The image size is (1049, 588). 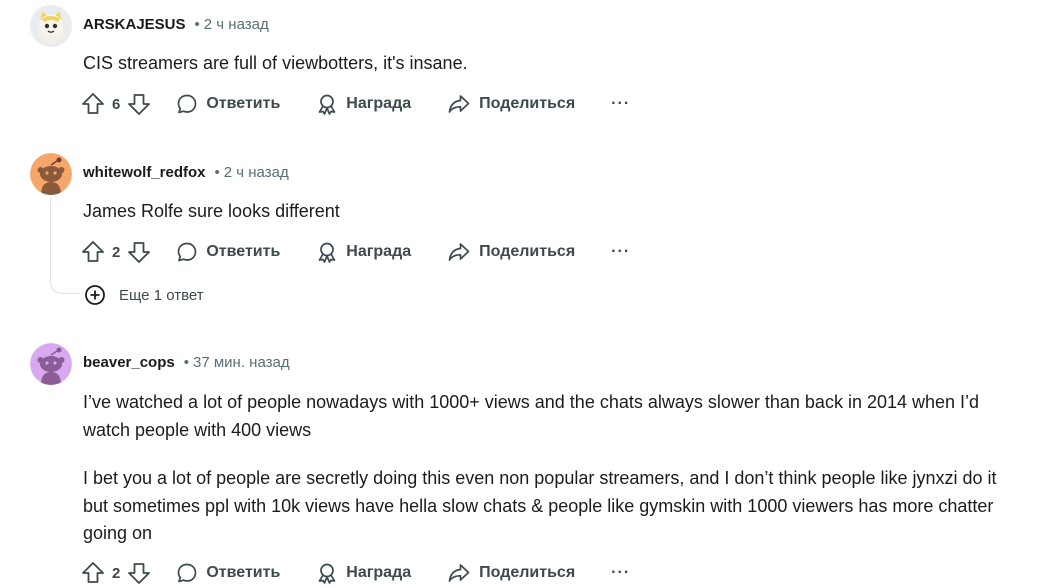 I want to click on author-name: whitewolf_redfox, so click(x=144, y=172).